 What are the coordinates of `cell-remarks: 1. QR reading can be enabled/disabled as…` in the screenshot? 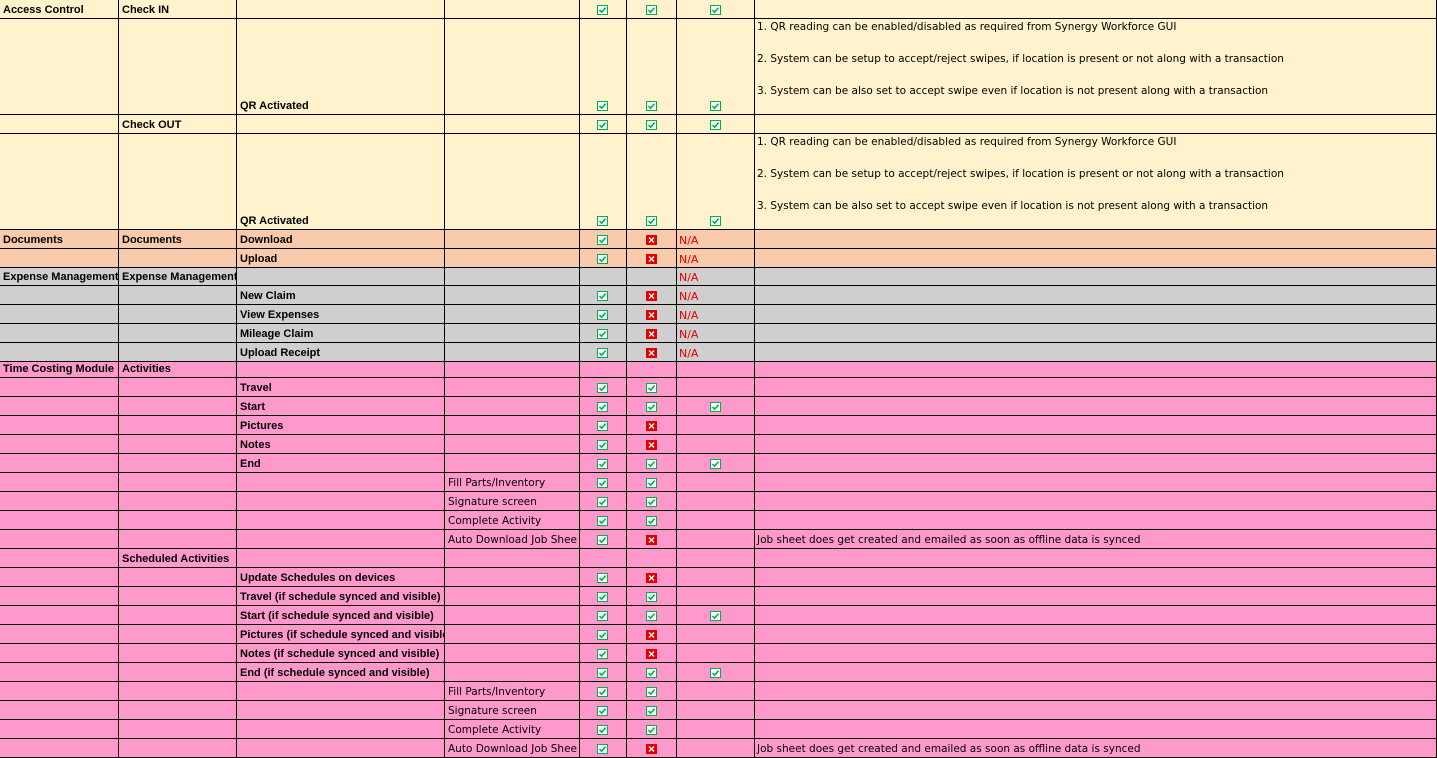 It's located at (1096, 182).